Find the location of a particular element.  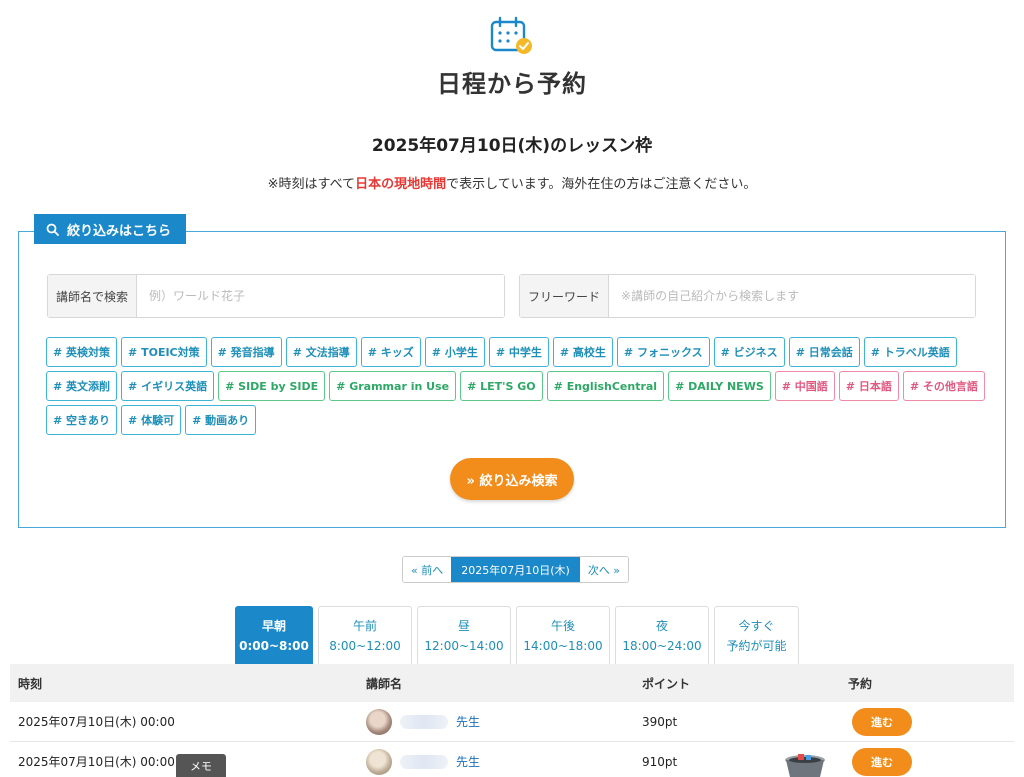

table-row: 2025年07月10日(木) 00:00 先生 390pt 進む is located at coordinates (512, 722).